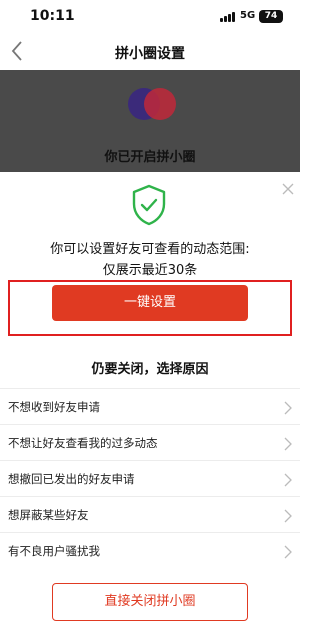 The height and width of the screenshot is (632, 320). What do you see at coordinates (150, 303) in the screenshot?
I see `one-click-setup-button: 一键设置` at bounding box center [150, 303].